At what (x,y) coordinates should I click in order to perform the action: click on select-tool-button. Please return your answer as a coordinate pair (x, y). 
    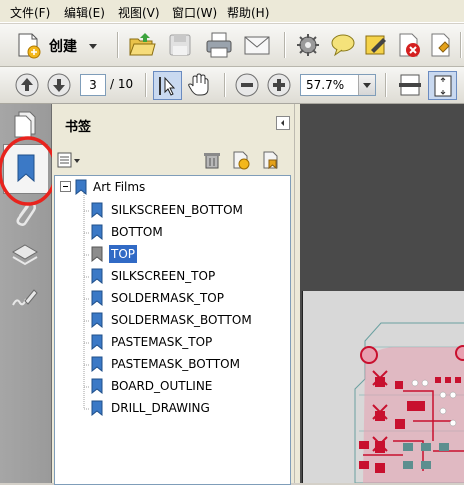
    Looking at the image, I should click on (167, 85).